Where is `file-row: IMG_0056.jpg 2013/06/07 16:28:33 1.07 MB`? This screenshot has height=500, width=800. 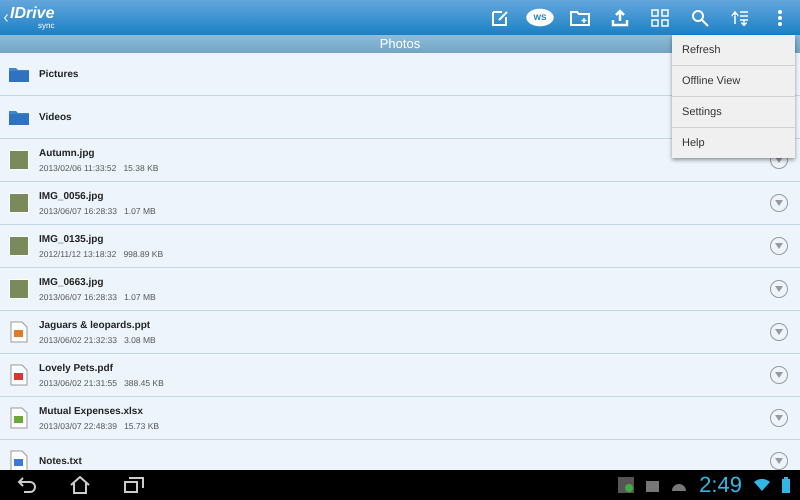
file-row: IMG_0056.jpg 2013/06/07 16:28:33 1.07 MB is located at coordinates (400, 203).